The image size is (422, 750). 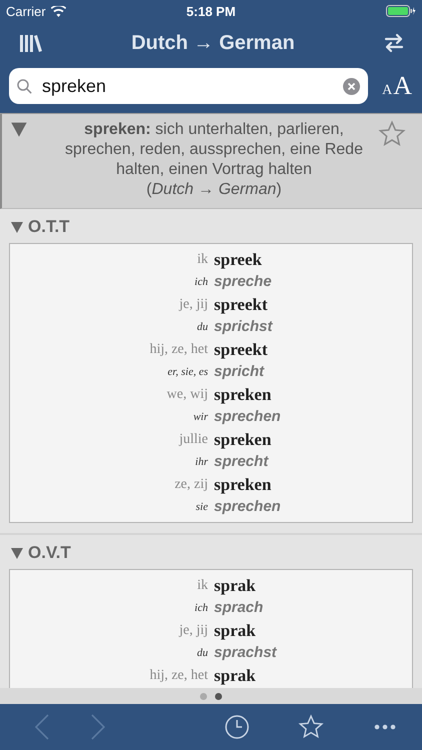 I want to click on search-input: spreken, so click(x=188, y=86).